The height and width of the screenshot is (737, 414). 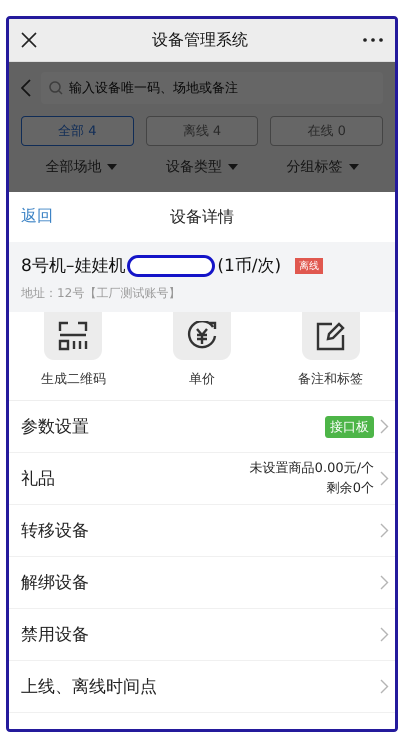 What do you see at coordinates (312, 469) in the screenshot?
I see `gift-detail: 未设置商品0.00元/个` at bounding box center [312, 469].